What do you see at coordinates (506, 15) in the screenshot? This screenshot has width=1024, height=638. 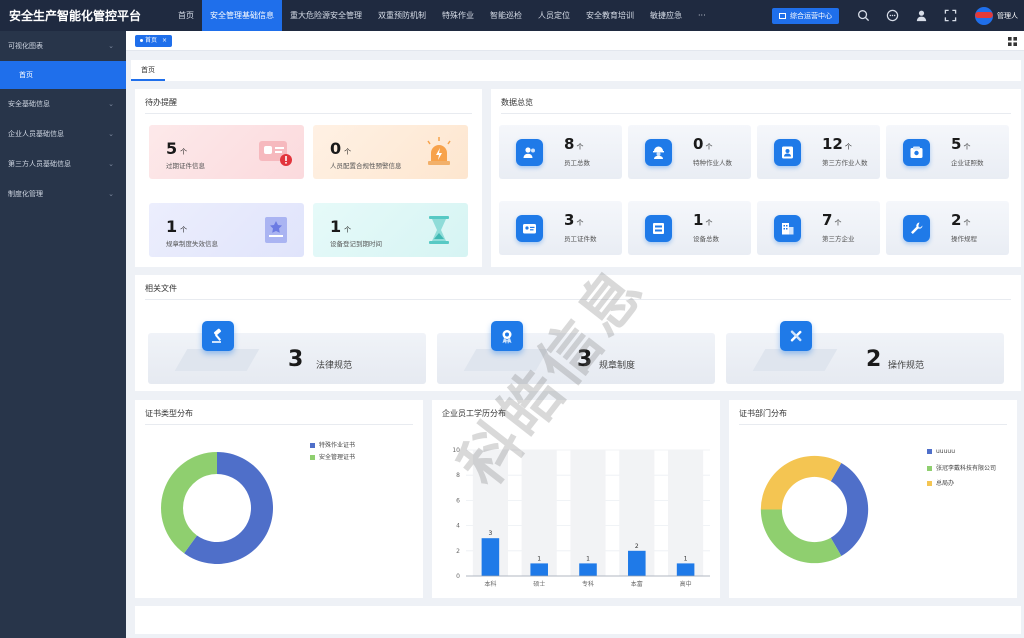 I see `top-nav-item-inspection: 智能巡检` at bounding box center [506, 15].